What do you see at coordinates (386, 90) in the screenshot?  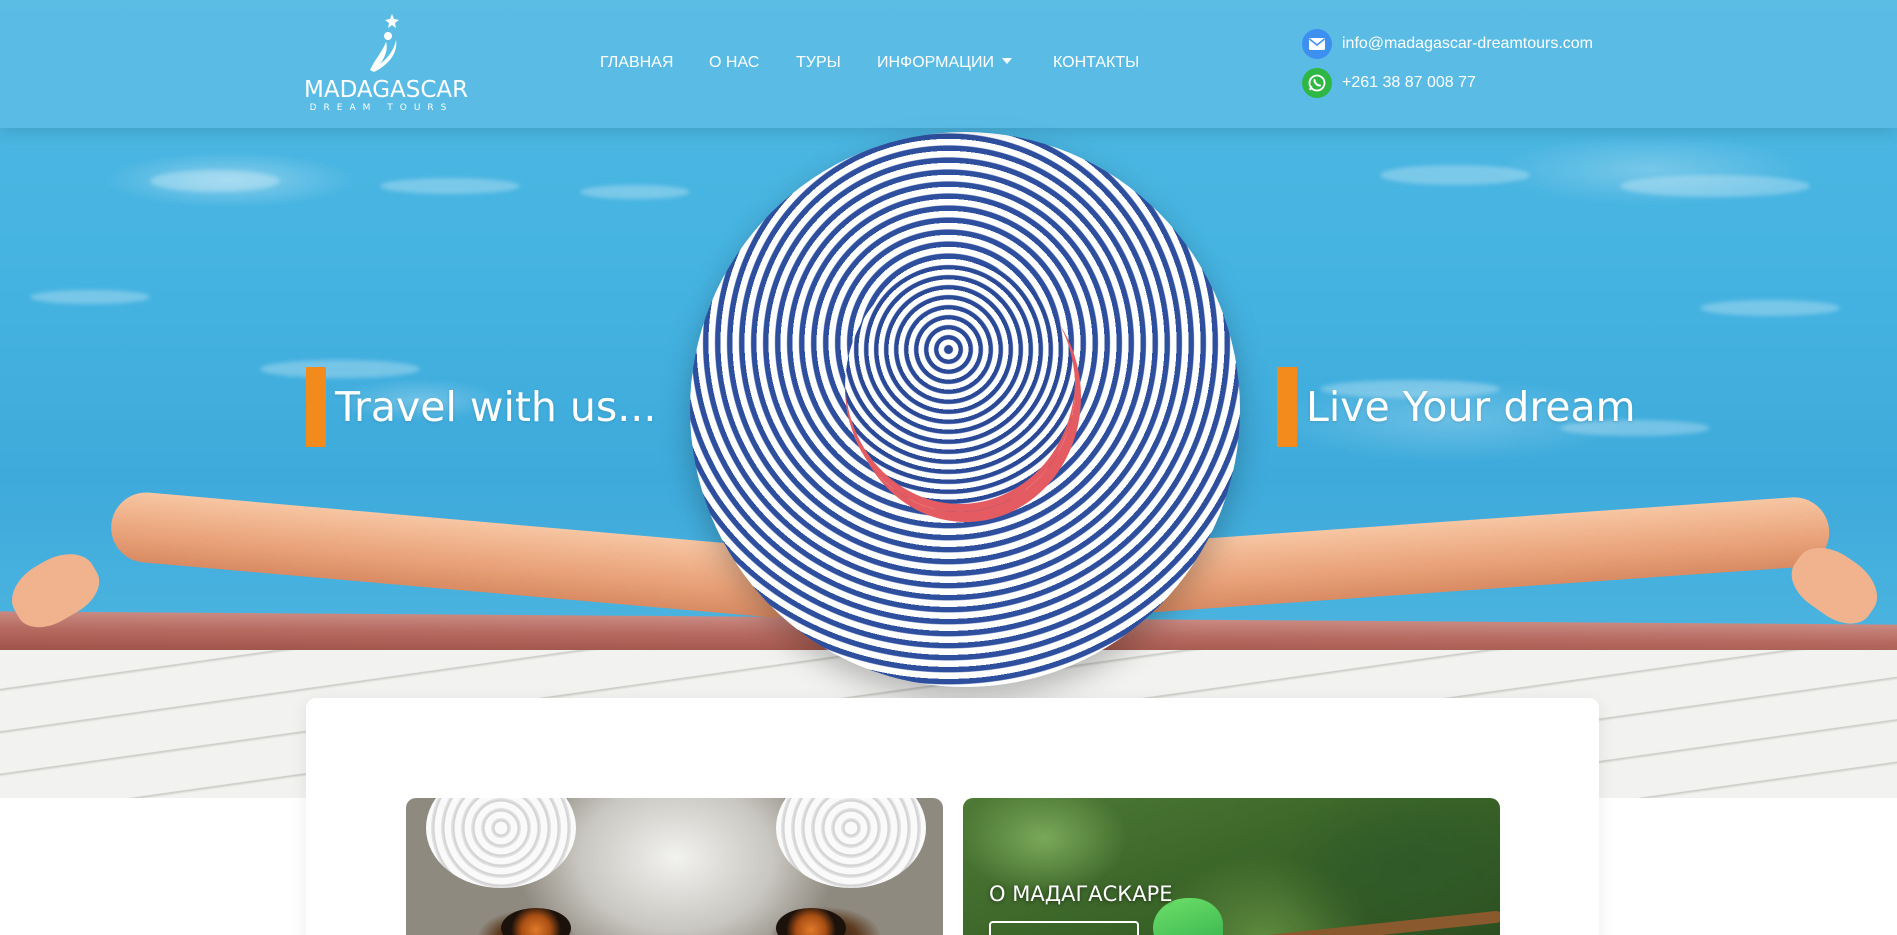 I see `logo-title: MADAGASCAR` at bounding box center [386, 90].